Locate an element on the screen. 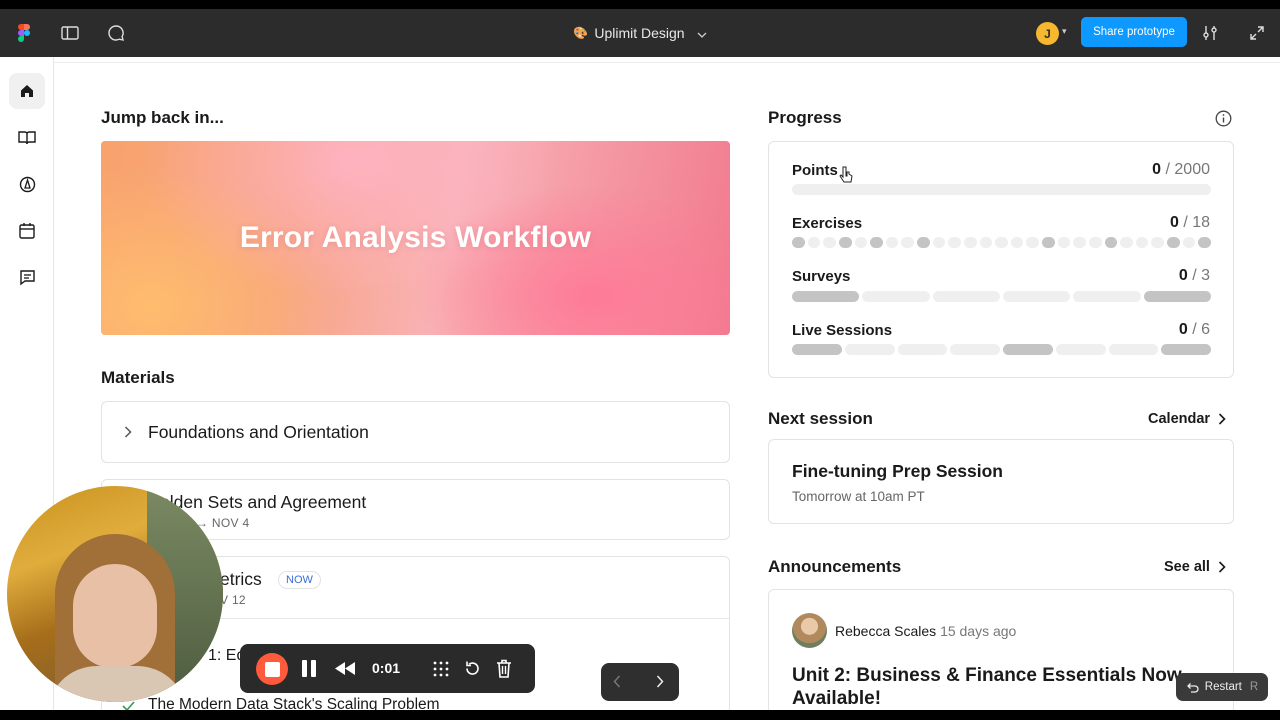 This screenshot has height=720, width=1280. recording-toolbar: 0:01 is located at coordinates (387, 668).